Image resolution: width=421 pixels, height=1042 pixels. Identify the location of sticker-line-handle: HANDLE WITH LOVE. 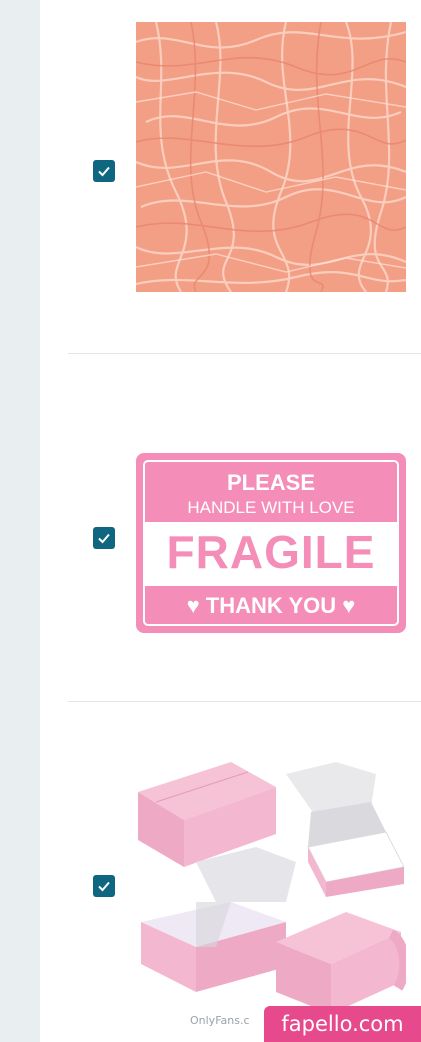
(271, 507).